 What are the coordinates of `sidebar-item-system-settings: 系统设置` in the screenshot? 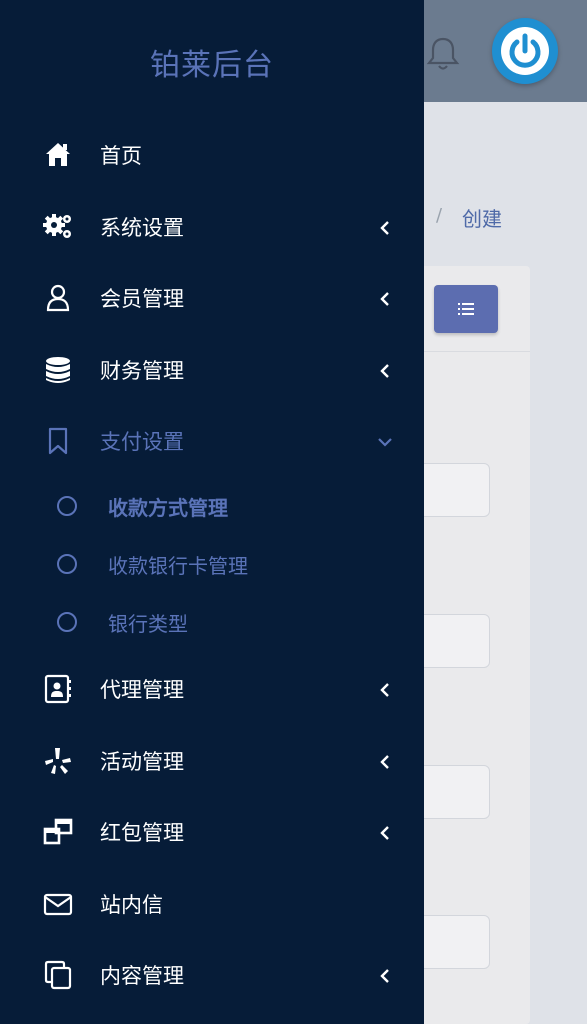 It's located at (212, 228).